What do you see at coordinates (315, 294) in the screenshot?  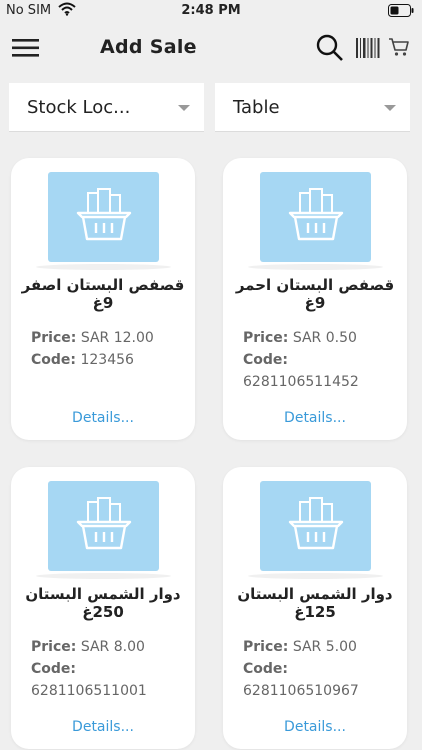 I see `product-name: قصفص البستان احمر 9غ` at bounding box center [315, 294].